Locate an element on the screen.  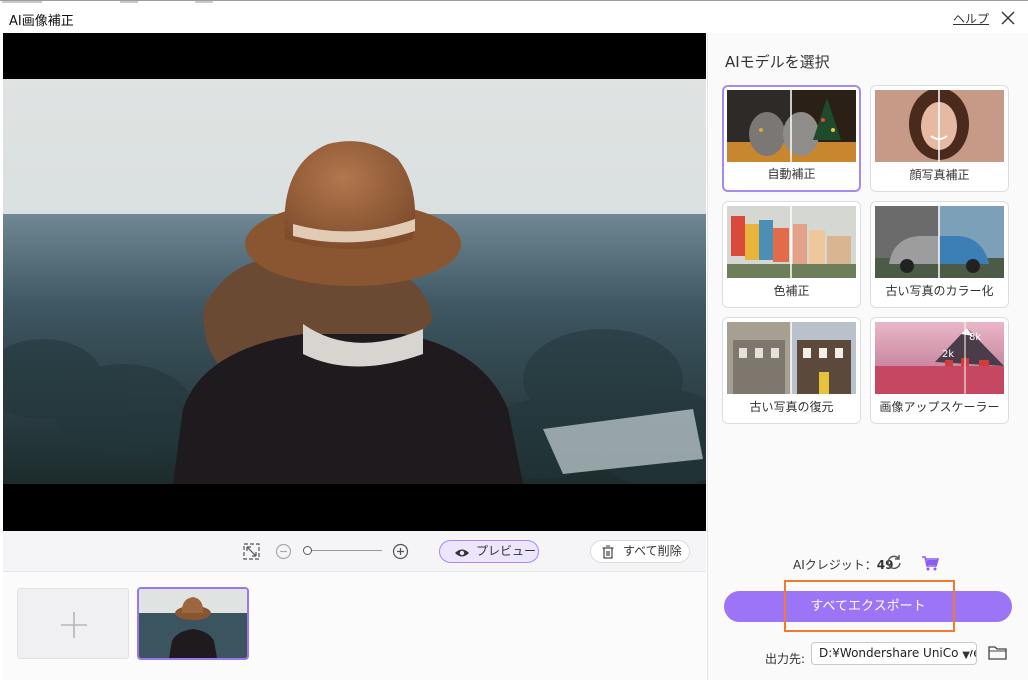
upscale-badge-2k: 2k is located at coordinates (948, 354).